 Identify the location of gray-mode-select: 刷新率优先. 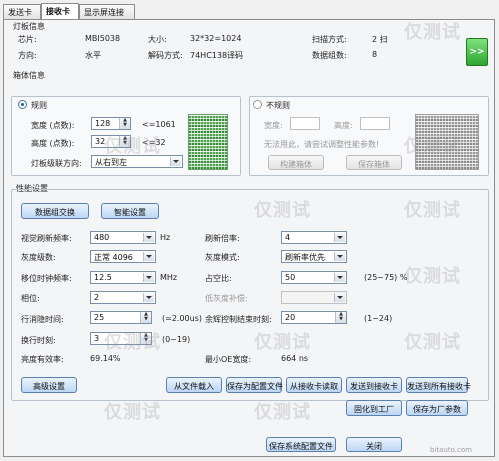
(314, 256).